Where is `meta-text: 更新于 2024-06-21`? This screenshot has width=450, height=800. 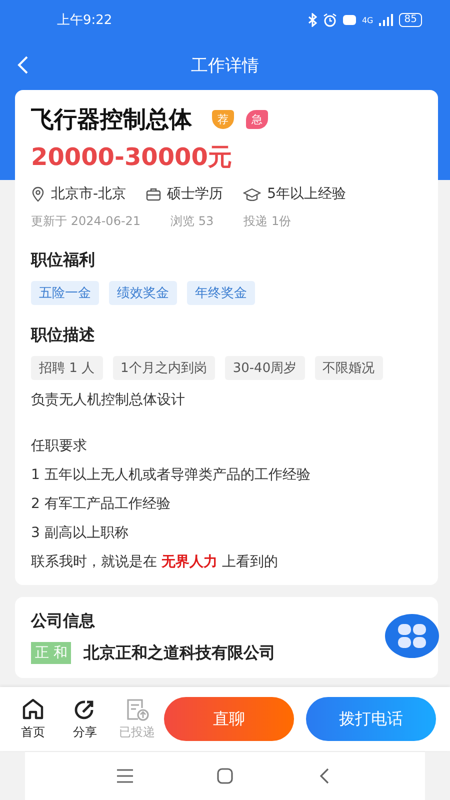 meta-text: 更新于 2024-06-21 is located at coordinates (86, 221).